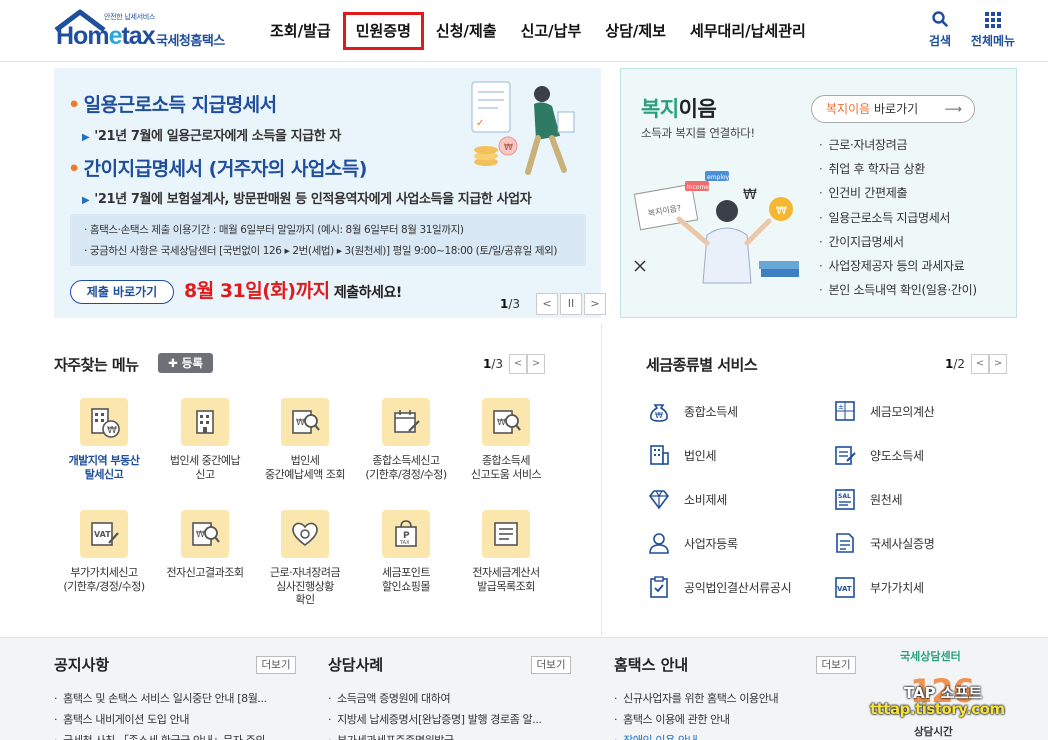 The width and height of the screenshot is (1048, 740). Describe the element at coordinates (466, 31) in the screenshot. I see `nav-application: 신청/제출` at that location.